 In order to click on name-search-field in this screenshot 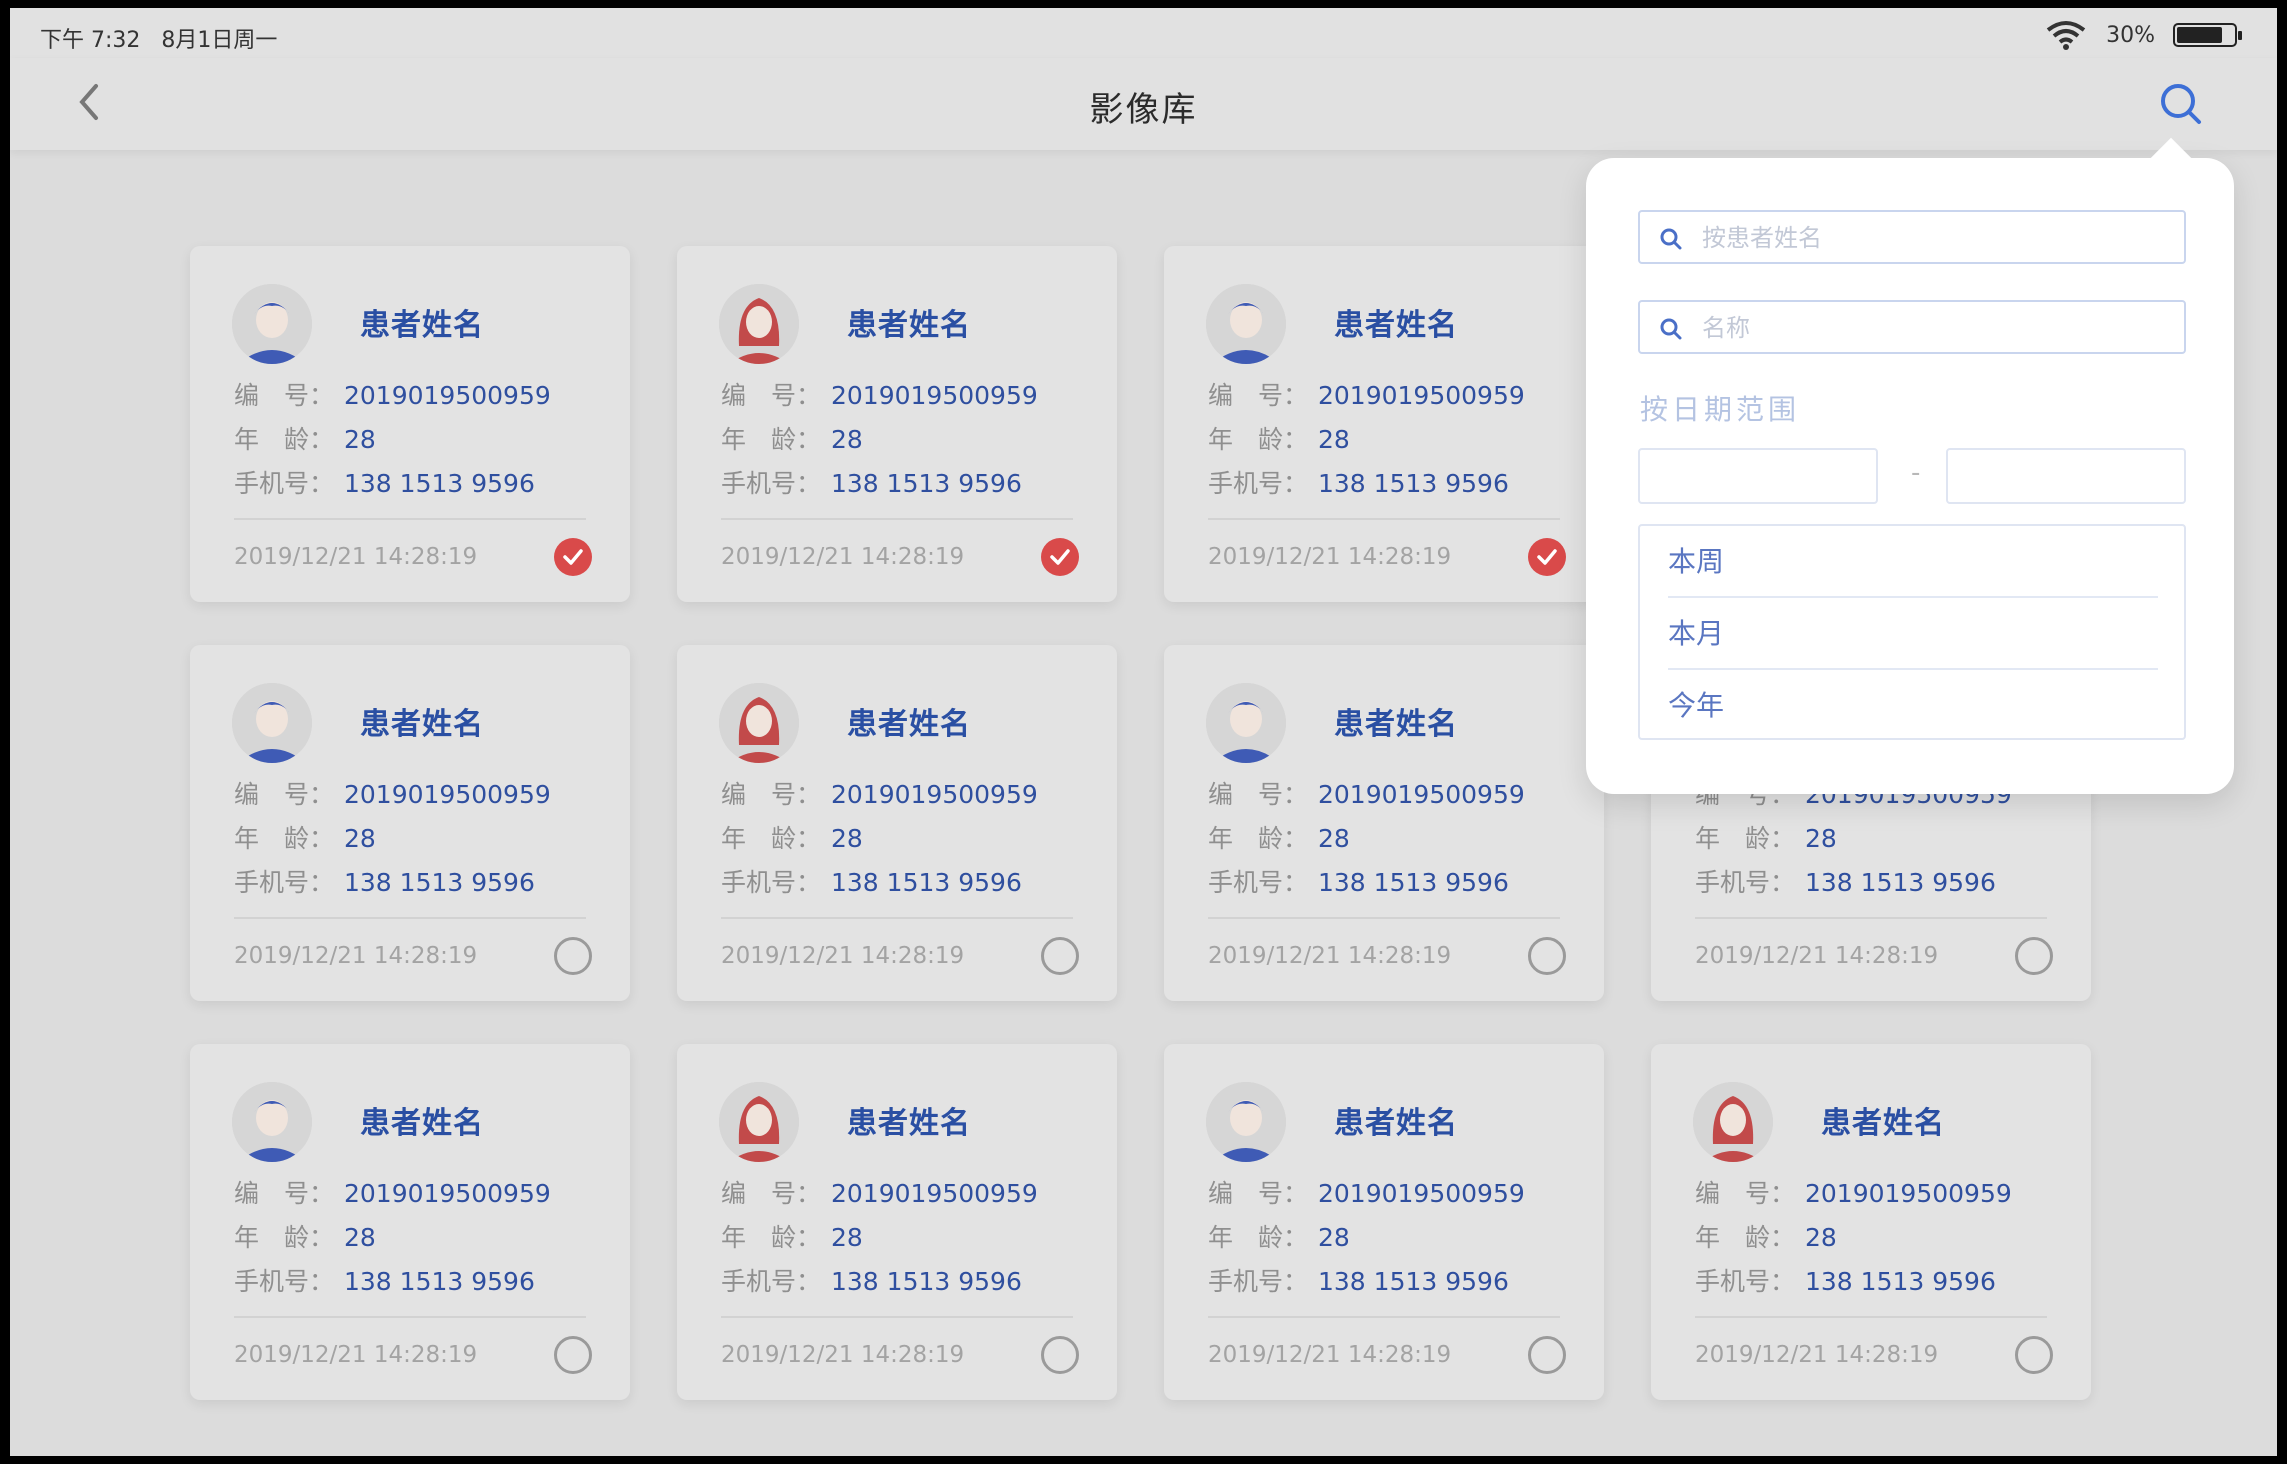, I will do `click(1912, 327)`.